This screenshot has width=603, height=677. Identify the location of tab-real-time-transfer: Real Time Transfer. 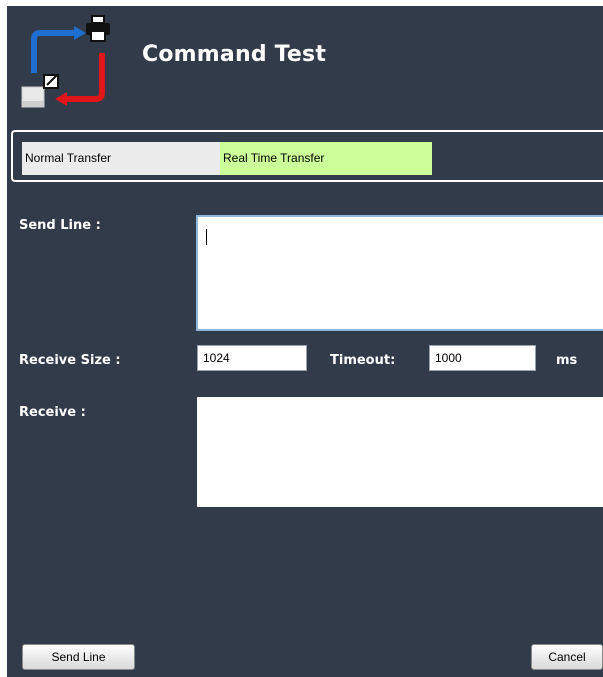
(326, 158).